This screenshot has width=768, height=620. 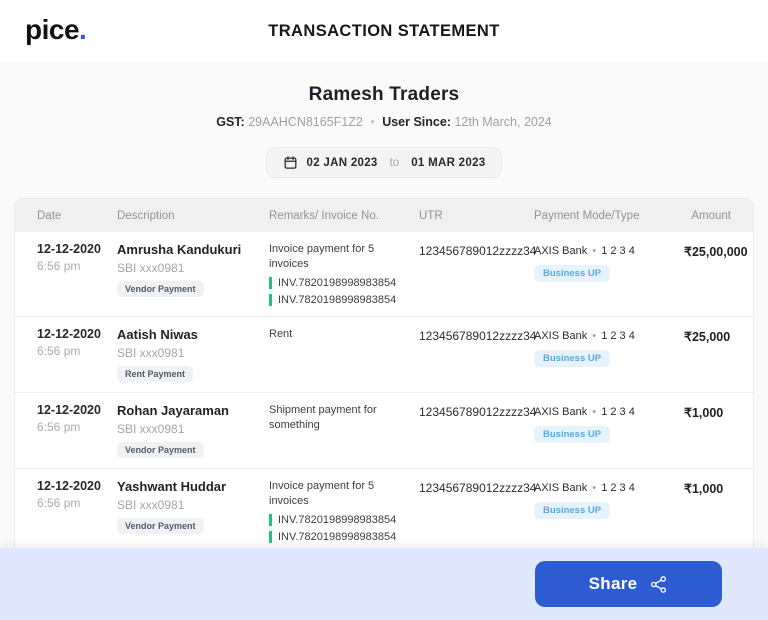 What do you see at coordinates (384, 584) in the screenshot?
I see `footer-bar: Share` at bounding box center [384, 584].